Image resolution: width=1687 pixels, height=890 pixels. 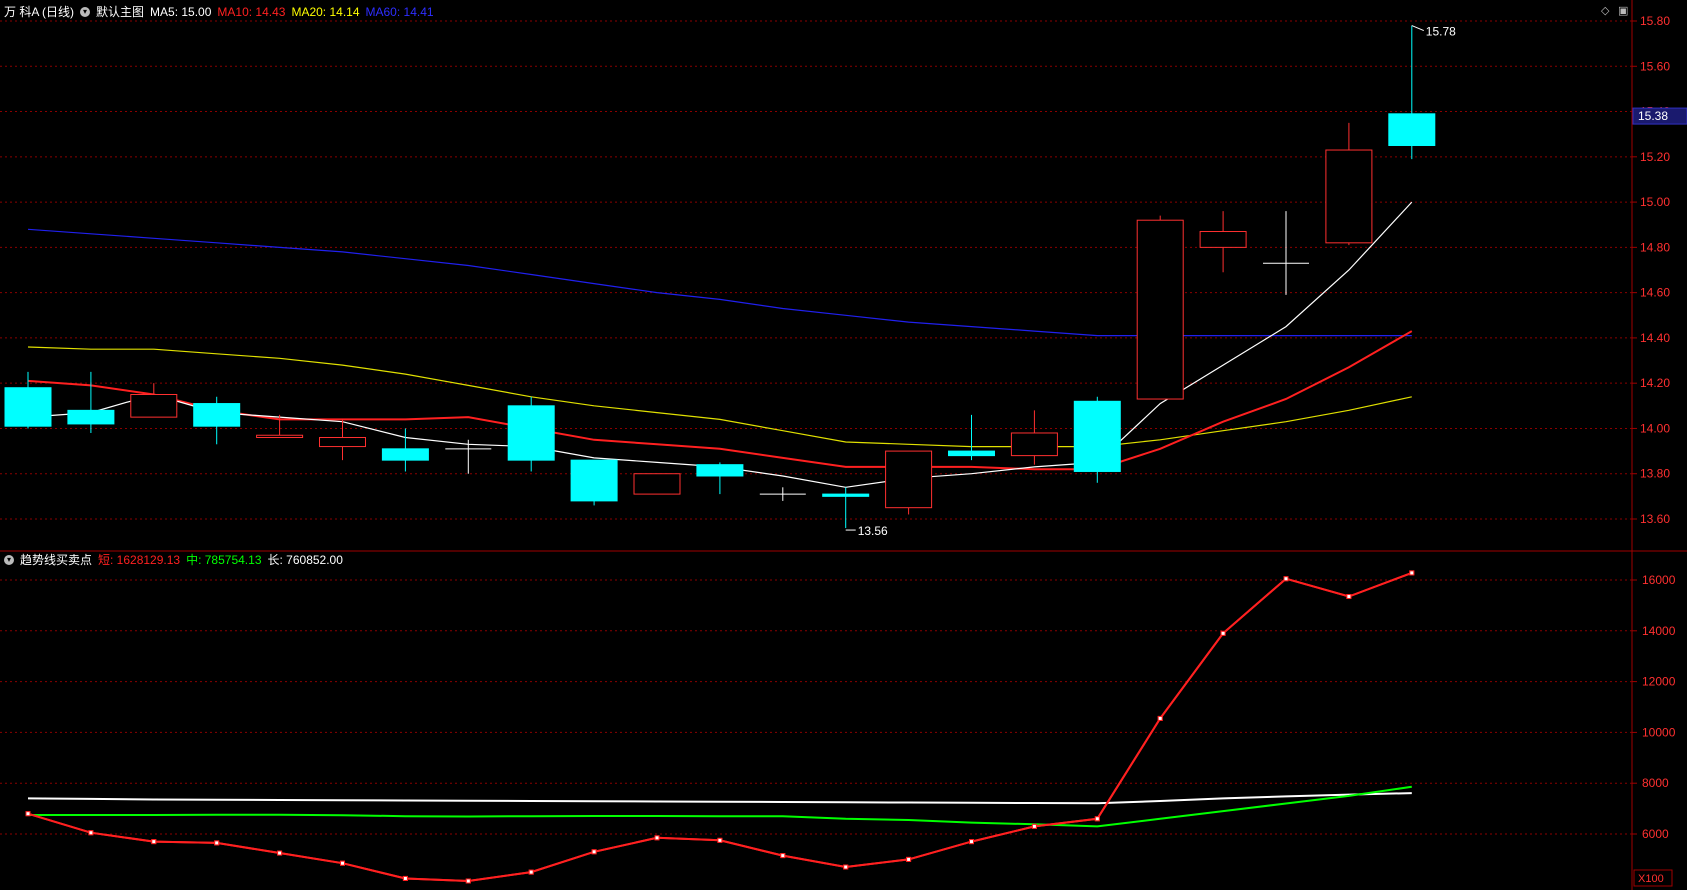 I want to click on price-tick-label: 13.80, so click(x=1655, y=474).